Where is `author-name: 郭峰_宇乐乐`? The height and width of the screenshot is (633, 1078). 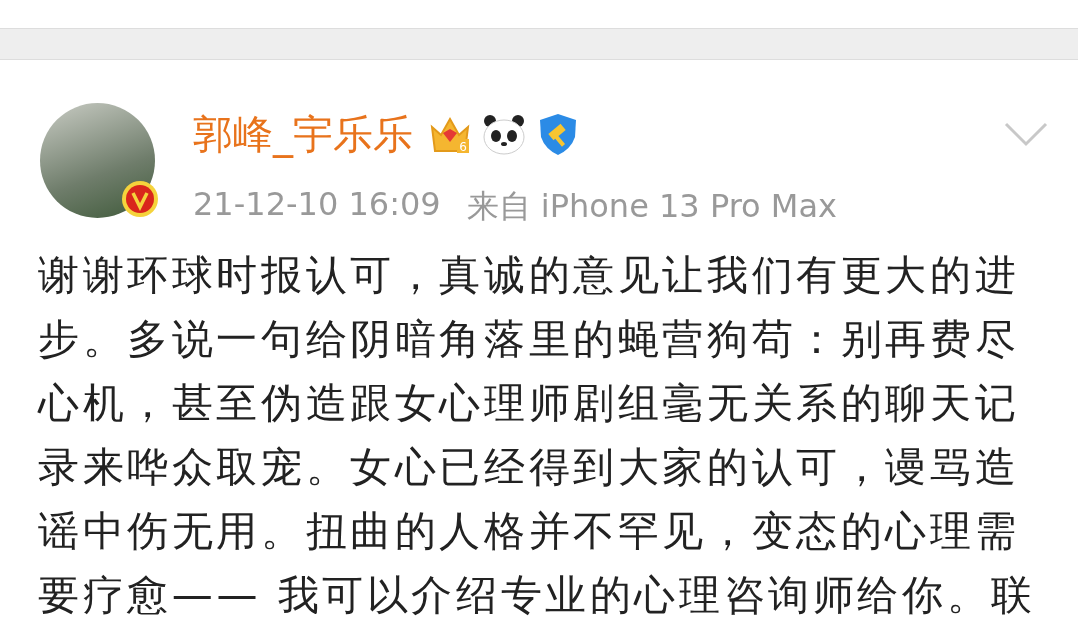 author-name: 郭峰_宇乐乐 is located at coordinates (303, 134).